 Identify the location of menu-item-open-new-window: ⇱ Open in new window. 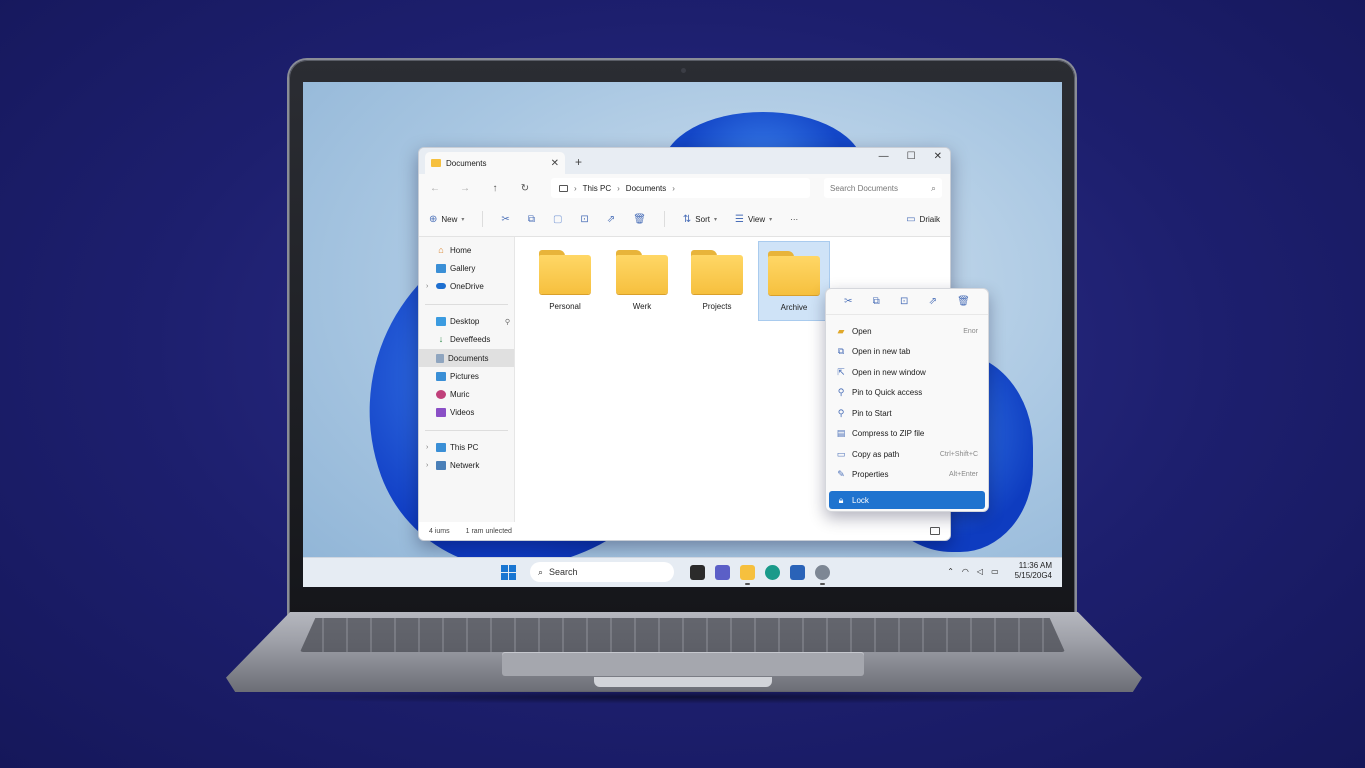
(907, 372).